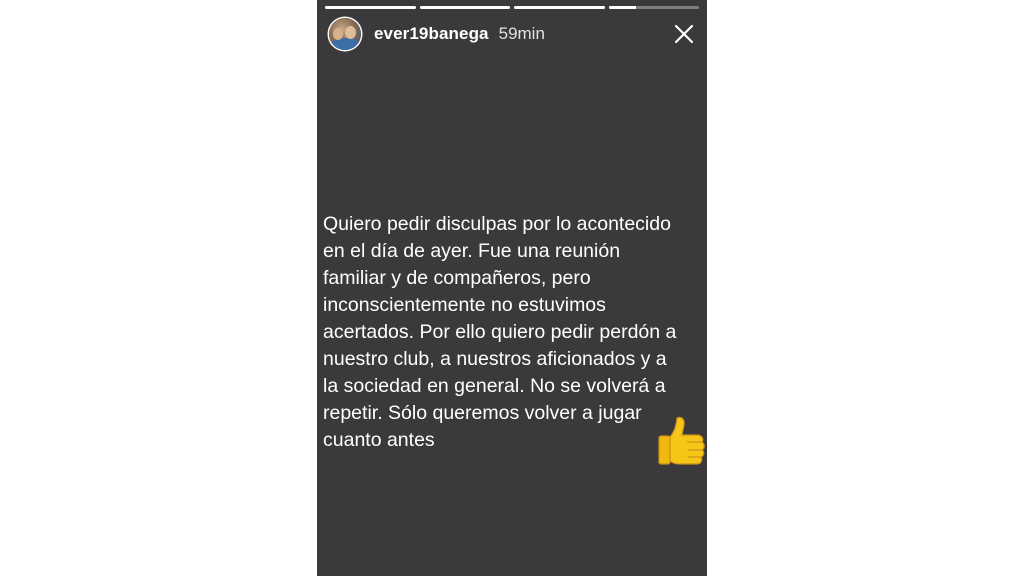 This screenshot has height=576, width=1024. I want to click on story-header: ever19banega 59min, so click(513, 34).